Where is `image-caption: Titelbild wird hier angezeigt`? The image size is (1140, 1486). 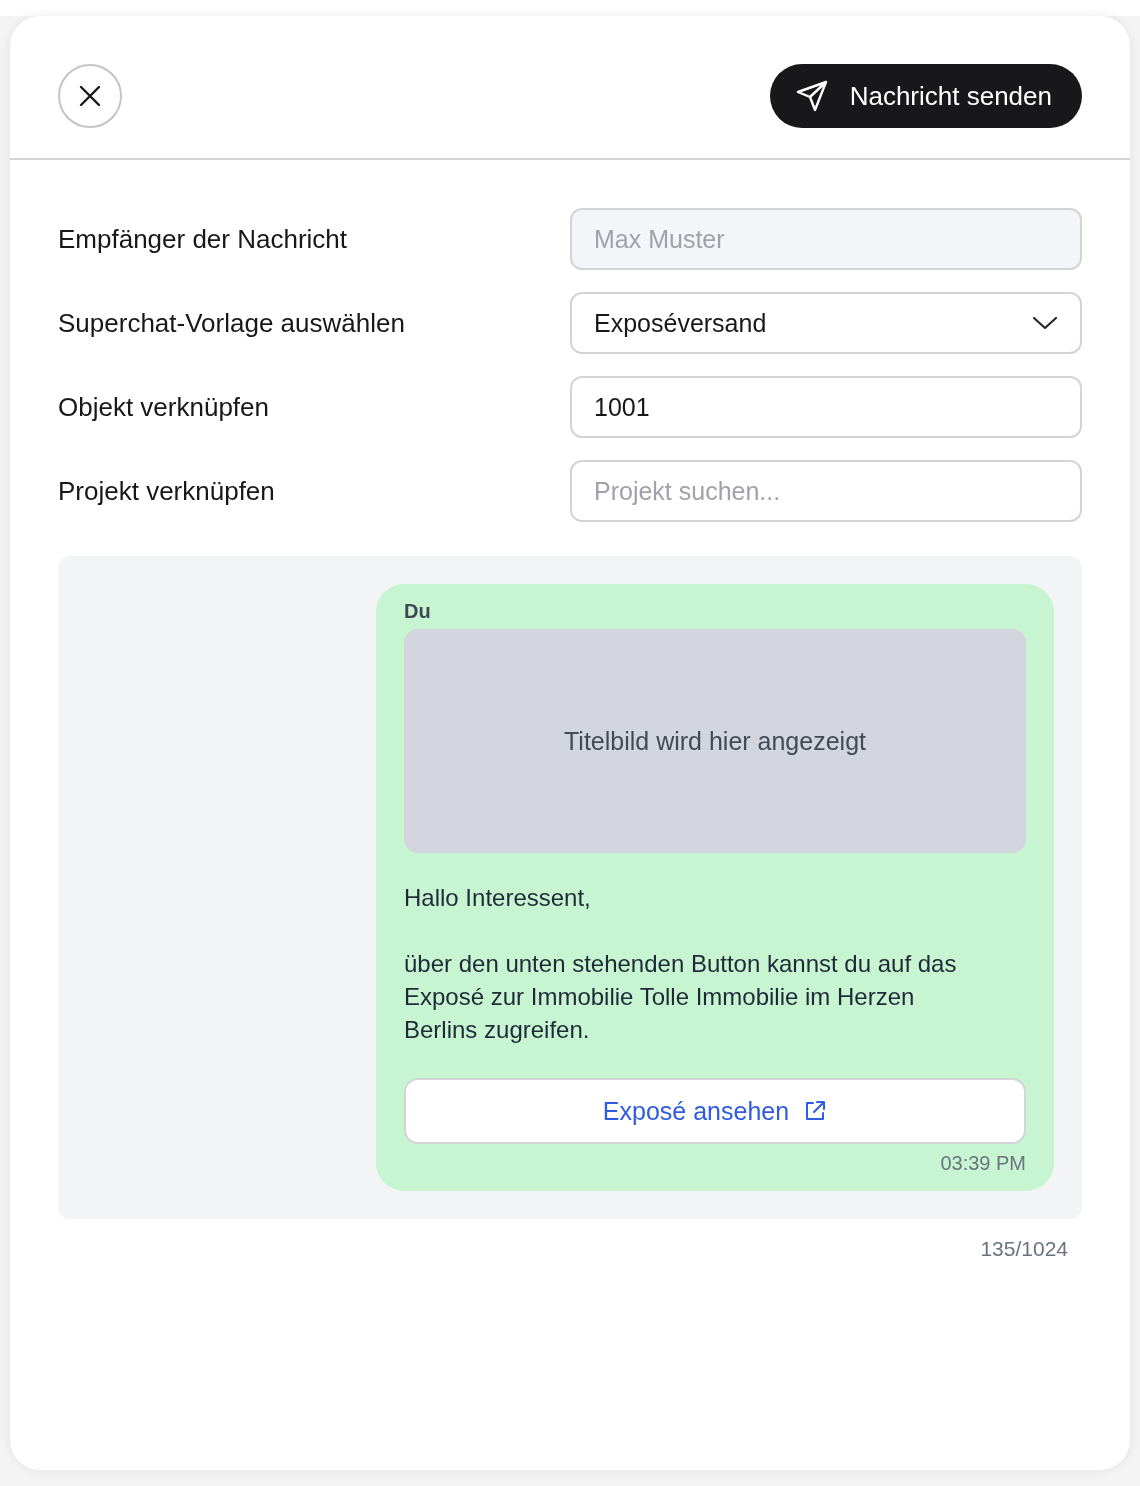 image-caption: Titelbild wird hier angezeigt is located at coordinates (715, 741).